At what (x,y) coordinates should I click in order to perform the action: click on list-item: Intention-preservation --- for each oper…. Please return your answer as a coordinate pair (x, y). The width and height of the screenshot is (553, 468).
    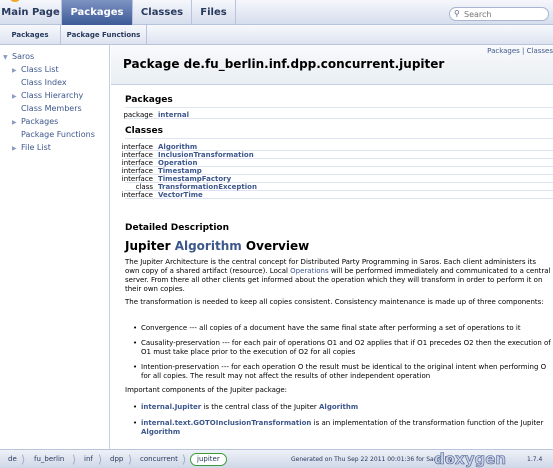
    Looking at the image, I should click on (342, 372).